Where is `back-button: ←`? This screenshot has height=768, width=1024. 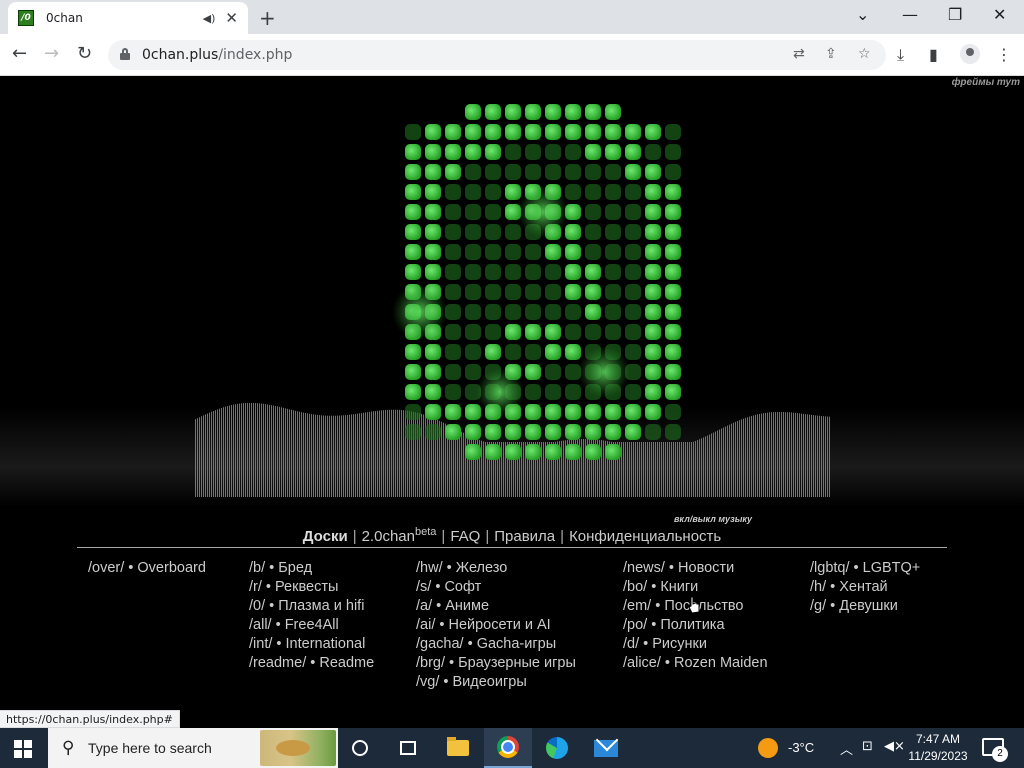 back-button: ← is located at coordinates (19, 53).